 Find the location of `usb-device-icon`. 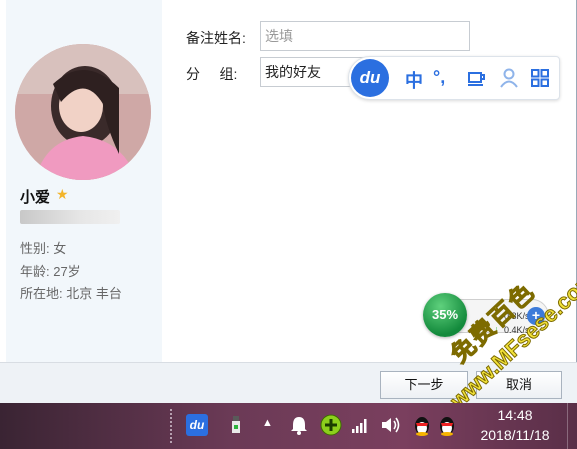

usb-device-icon is located at coordinates (236, 427).